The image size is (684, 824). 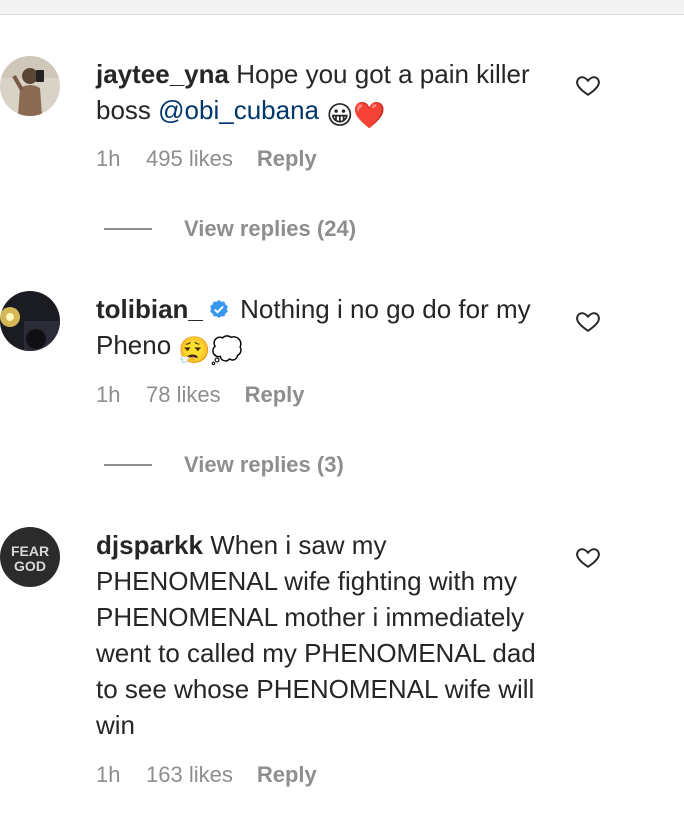 What do you see at coordinates (356, 115) in the screenshot?
I see `grinning-face-heart-emoji: 😀❤️` at bounding box center [356, 115].